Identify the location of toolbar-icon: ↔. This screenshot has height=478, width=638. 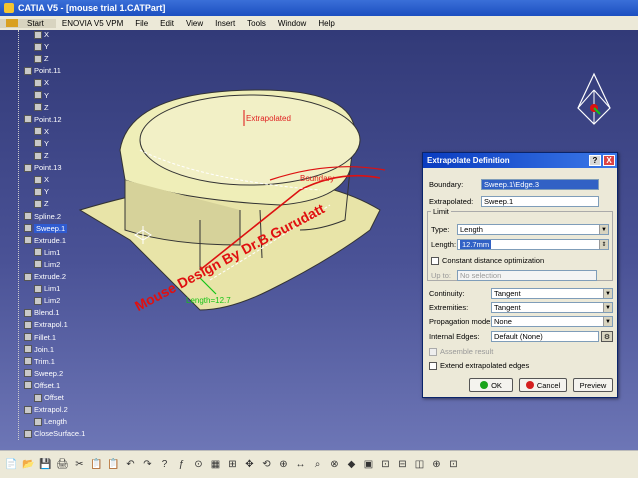
(300, 464).